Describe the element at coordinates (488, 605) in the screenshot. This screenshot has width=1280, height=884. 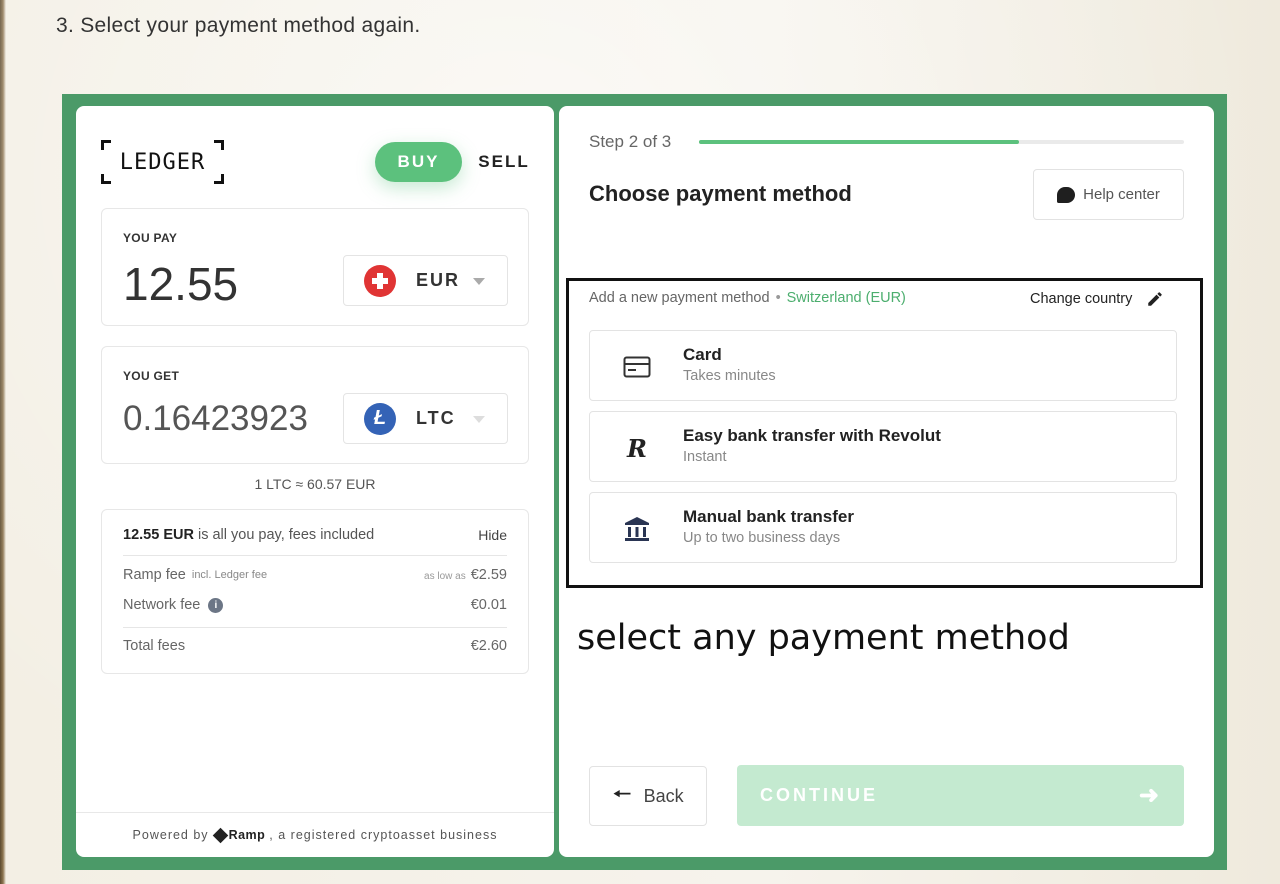
I see `network-fee-value: €0.01` at that location.